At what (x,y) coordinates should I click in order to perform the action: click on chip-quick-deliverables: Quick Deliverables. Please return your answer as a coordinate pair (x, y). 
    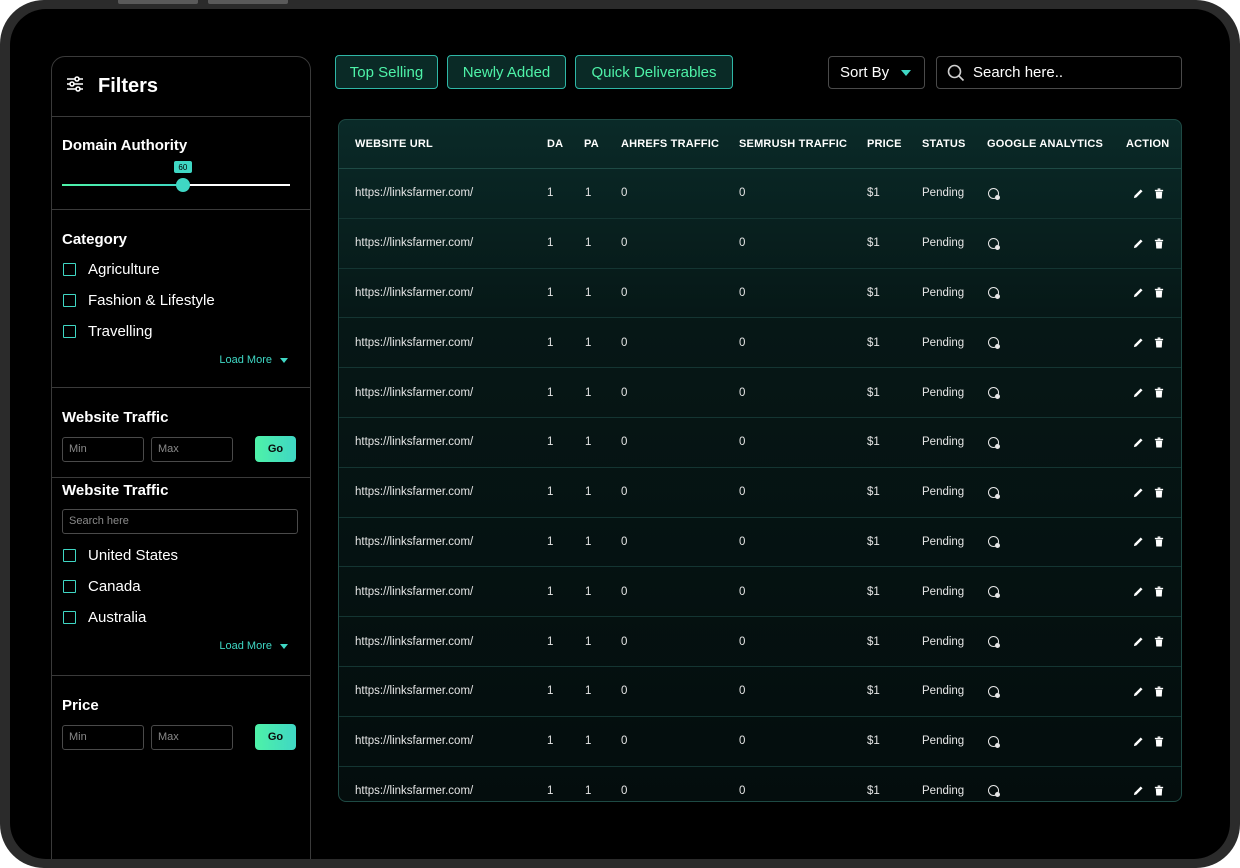
    Looking at the image, I should click on (654, 72).